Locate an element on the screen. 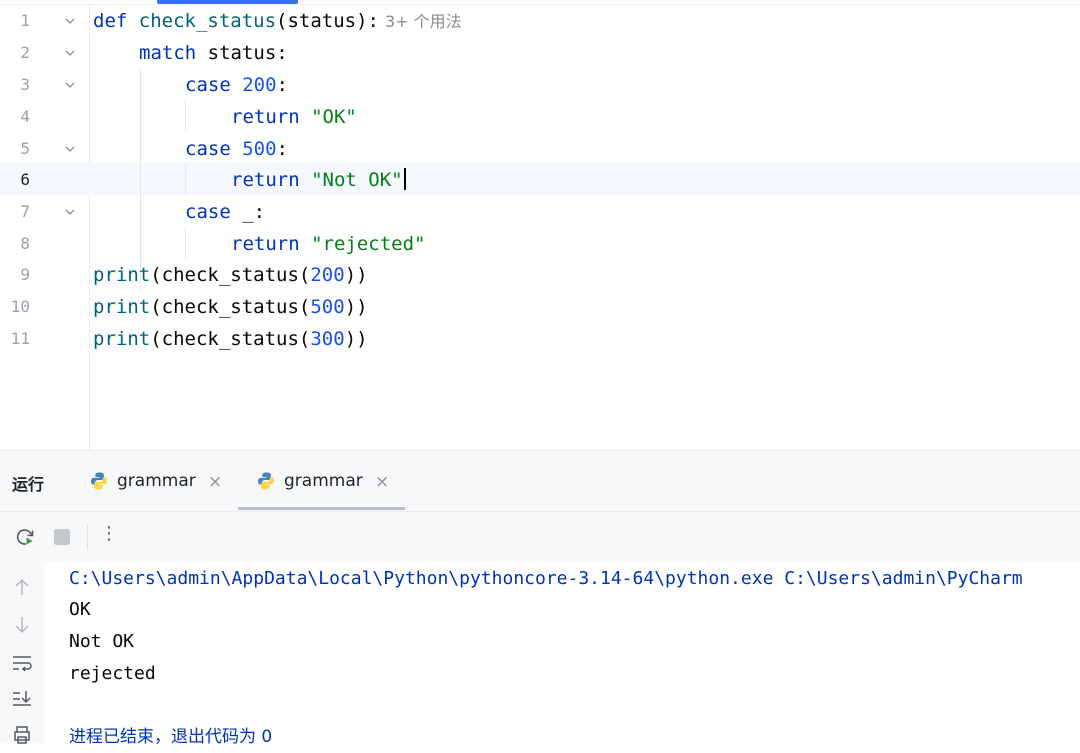  code-token: match is located at coordinates (173, 53).